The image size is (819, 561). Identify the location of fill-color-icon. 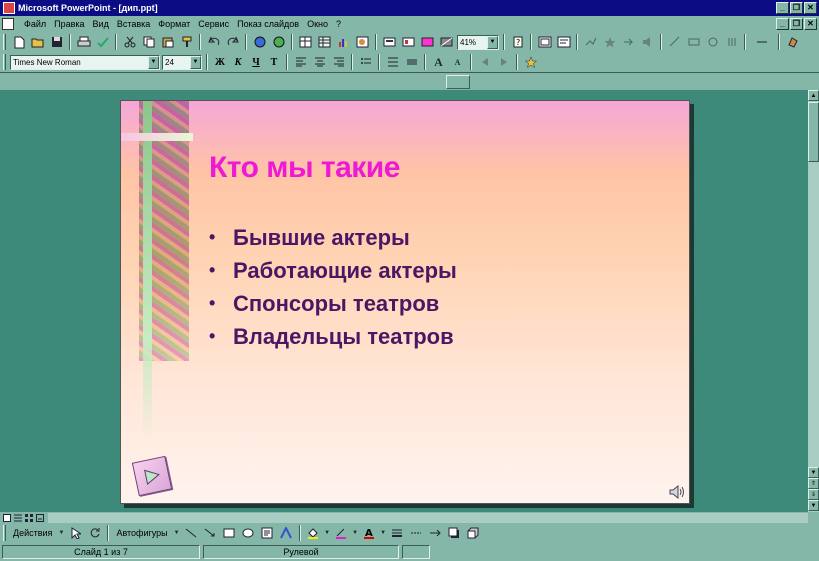
(313, 533).